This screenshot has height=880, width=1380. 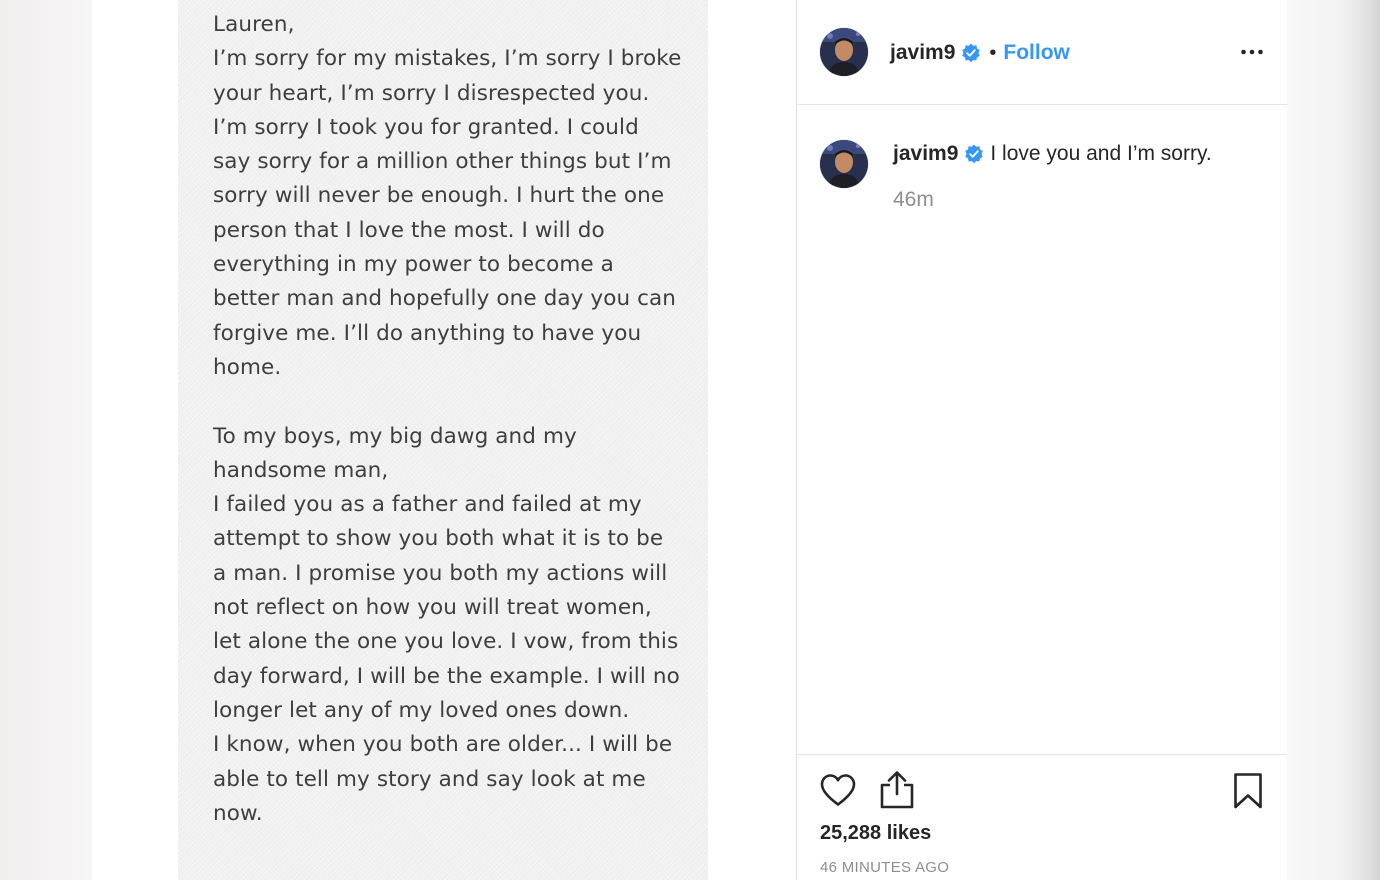 I want to click on actions-divider, so click(x=1042, y=754).